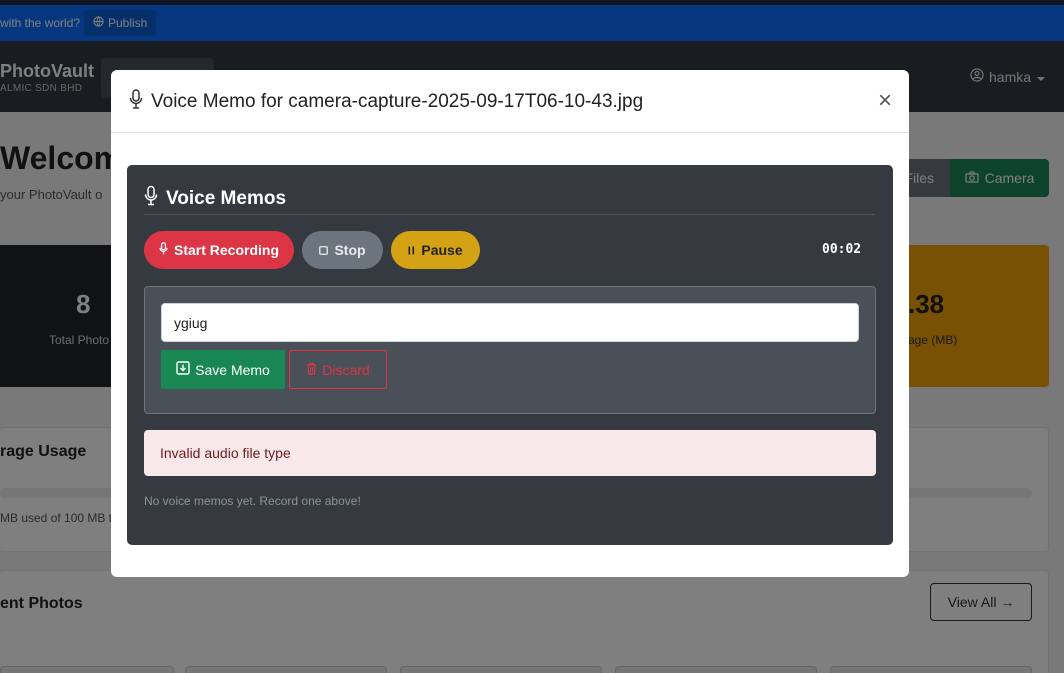 The image size is (1064, 673). I want to click on recording-timer: 00:02, so click(842, 249).